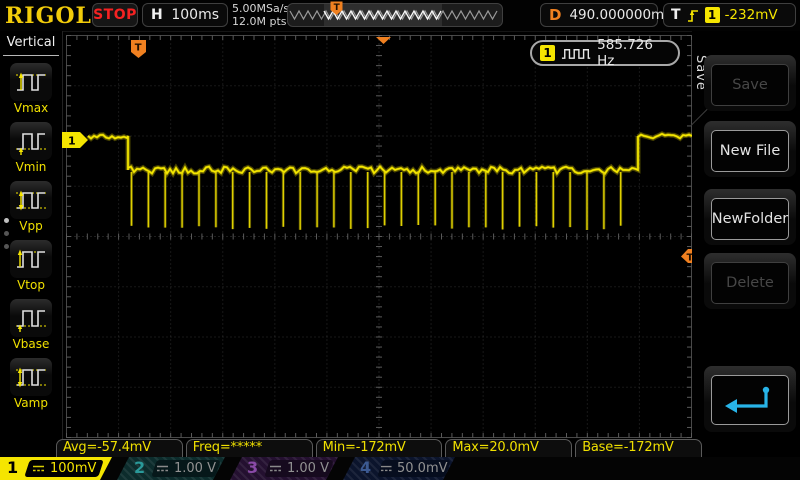 The image size is (800, 480). I want to click on menu-item-vtop: Vtop, so click(31, 266).